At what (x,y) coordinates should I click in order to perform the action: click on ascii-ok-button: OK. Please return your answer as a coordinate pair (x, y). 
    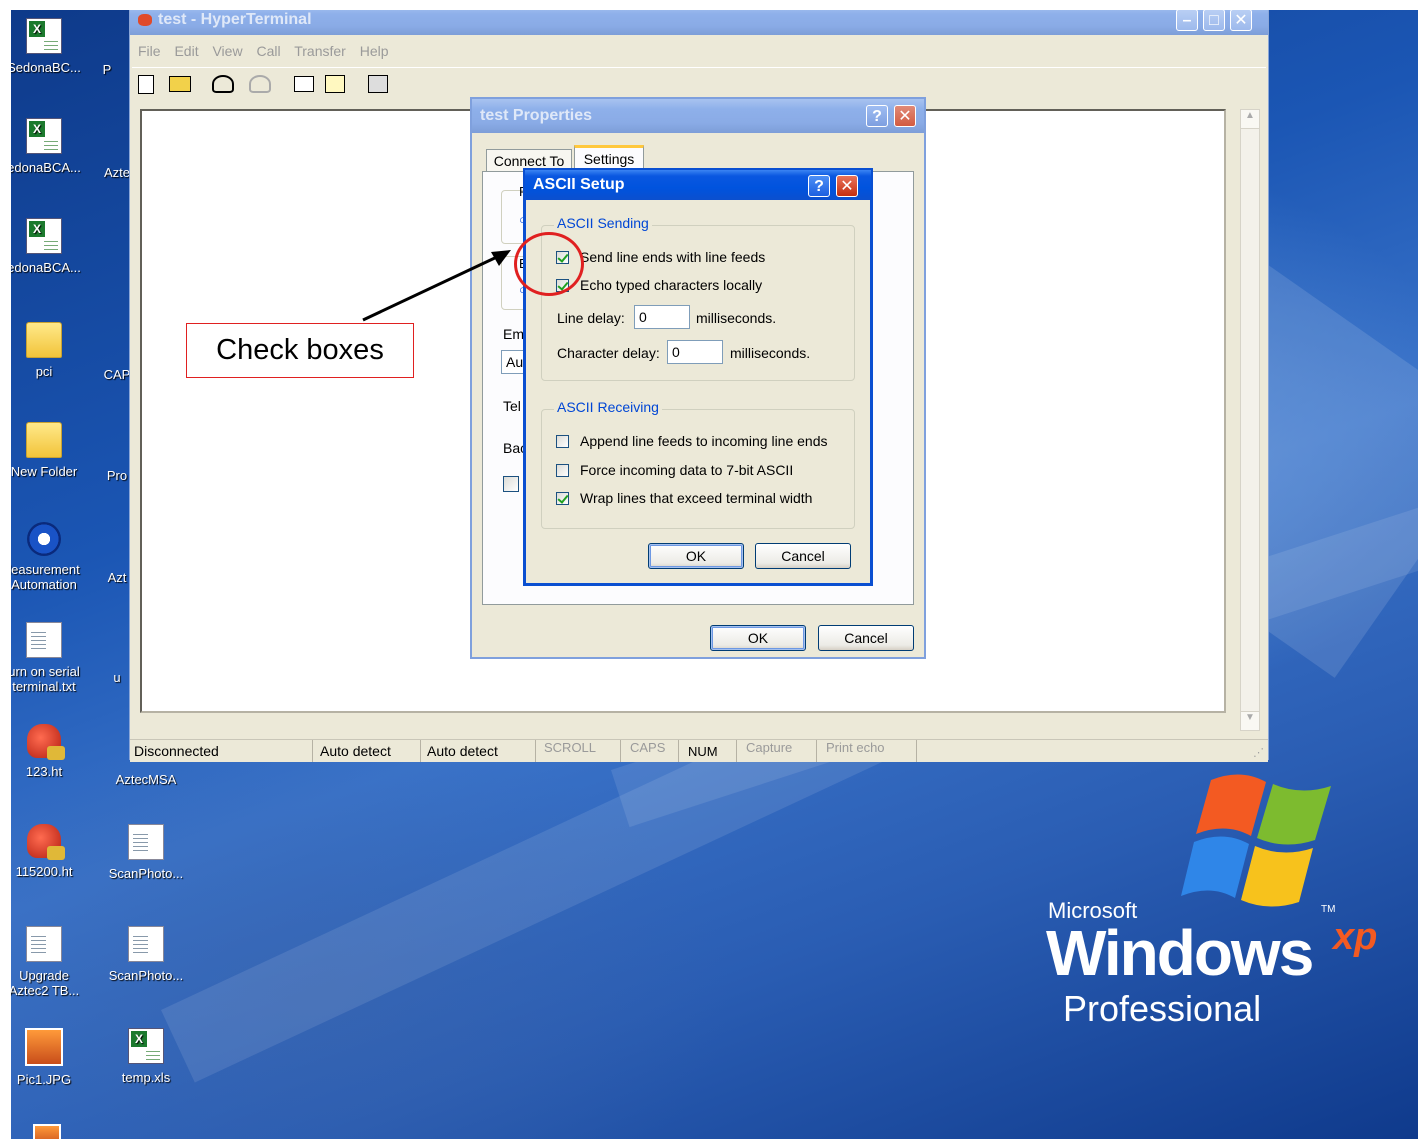
    Looking at the image, I should click on (696, 556).